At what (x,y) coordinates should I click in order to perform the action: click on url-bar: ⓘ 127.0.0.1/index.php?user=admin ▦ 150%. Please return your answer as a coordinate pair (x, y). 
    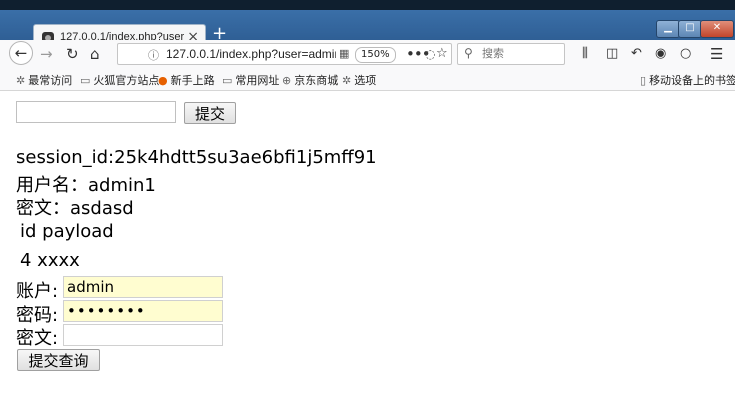
    Looking at the image, I should click on (284, 54).